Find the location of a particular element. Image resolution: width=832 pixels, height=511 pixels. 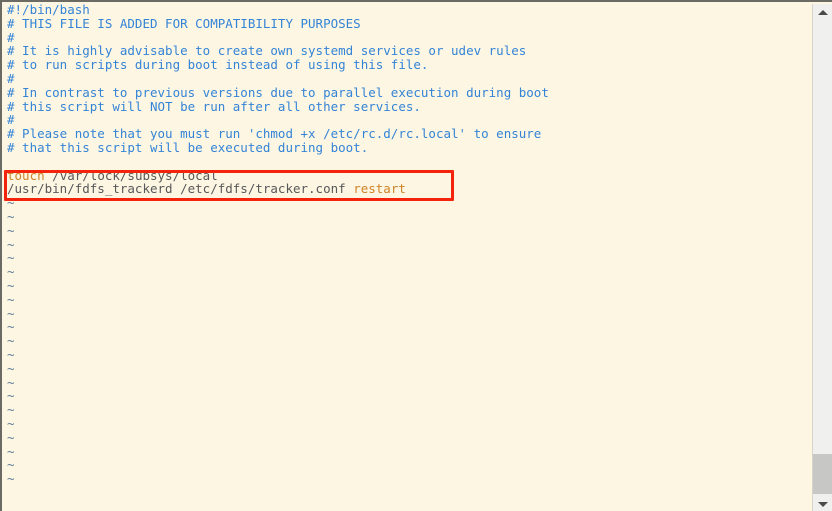

code-line-1: #!/bin/bash is located at coordinates (48, 10).